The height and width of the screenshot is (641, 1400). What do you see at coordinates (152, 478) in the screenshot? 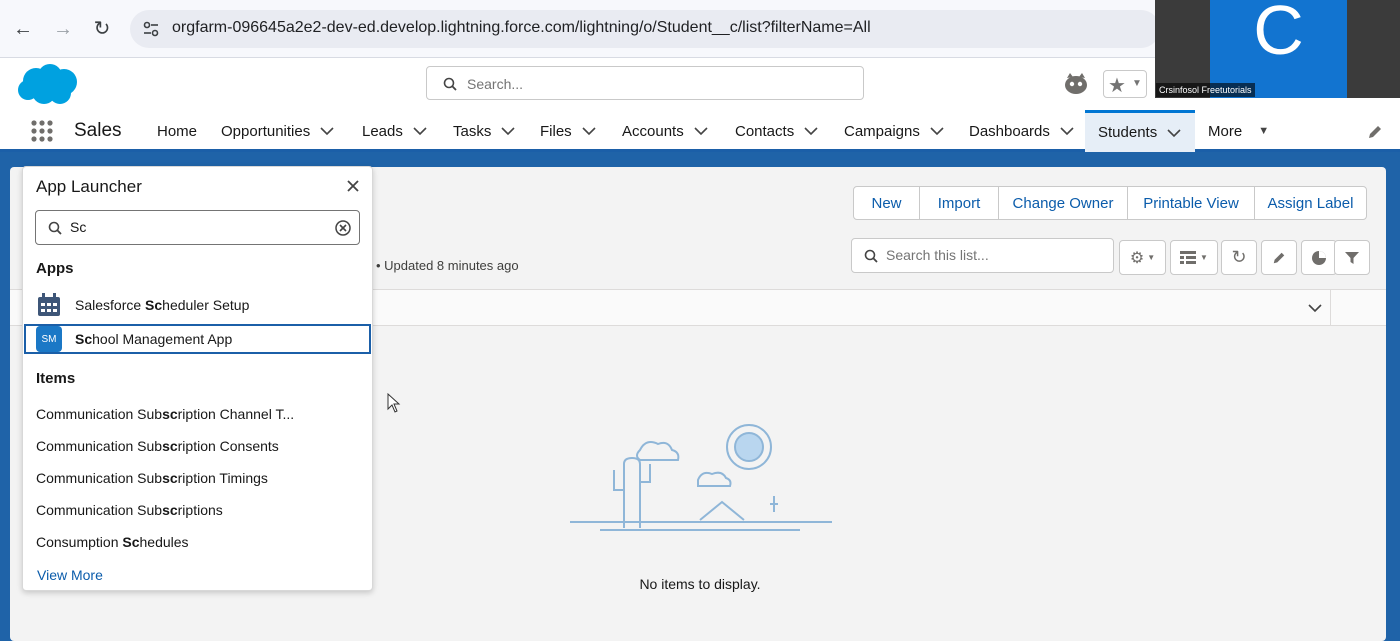
I see `item-row: Communication Subscription Timings` at bounding box center [152, 478].